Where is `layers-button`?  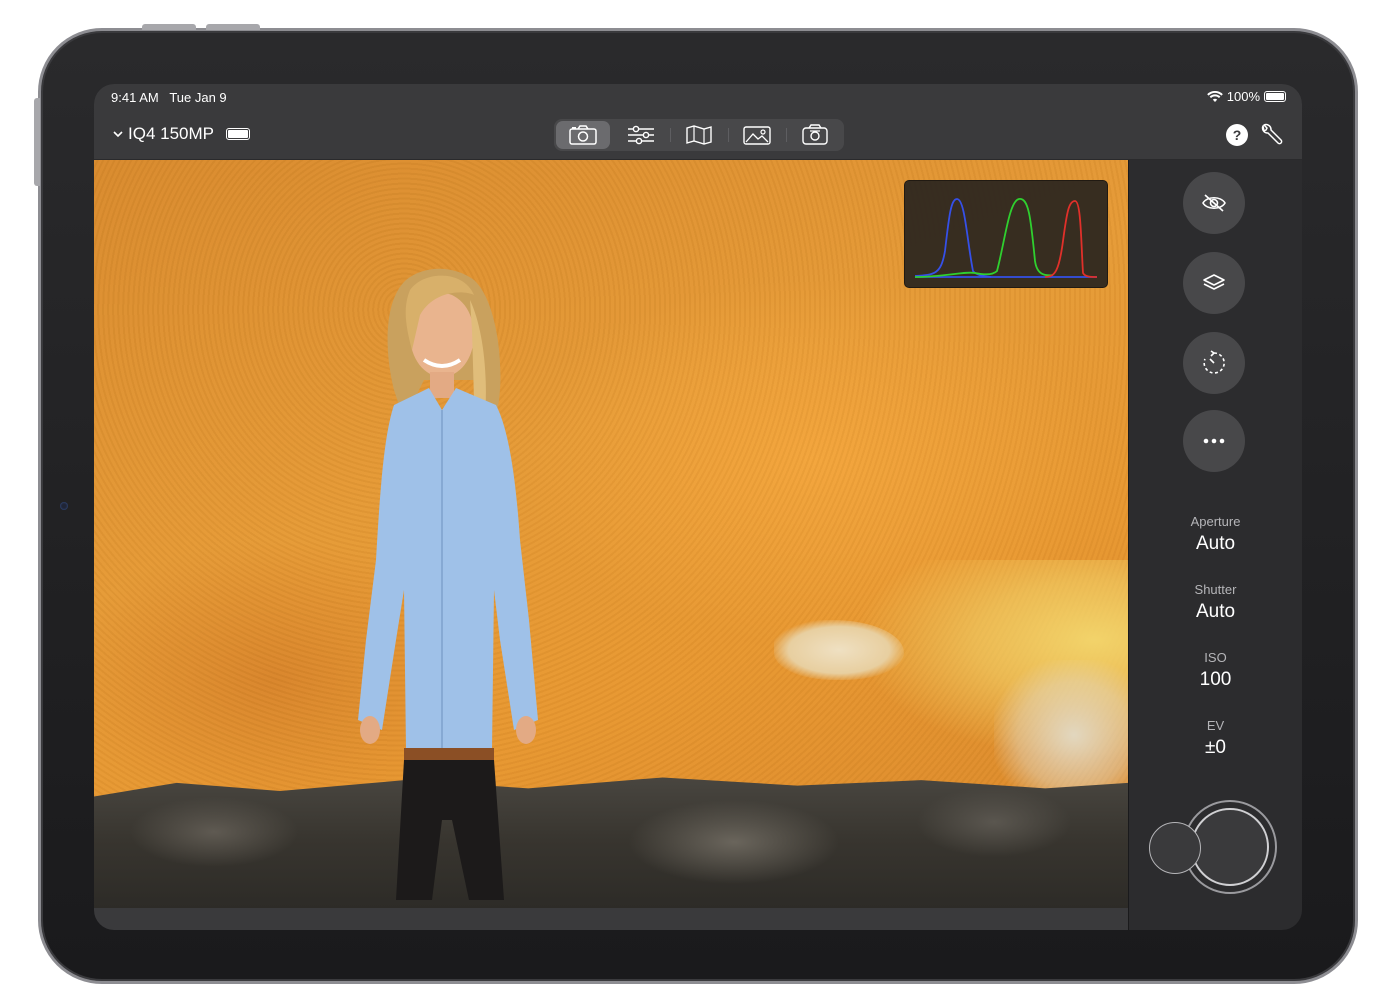
layers-button is located at coordinates (1214, 283).